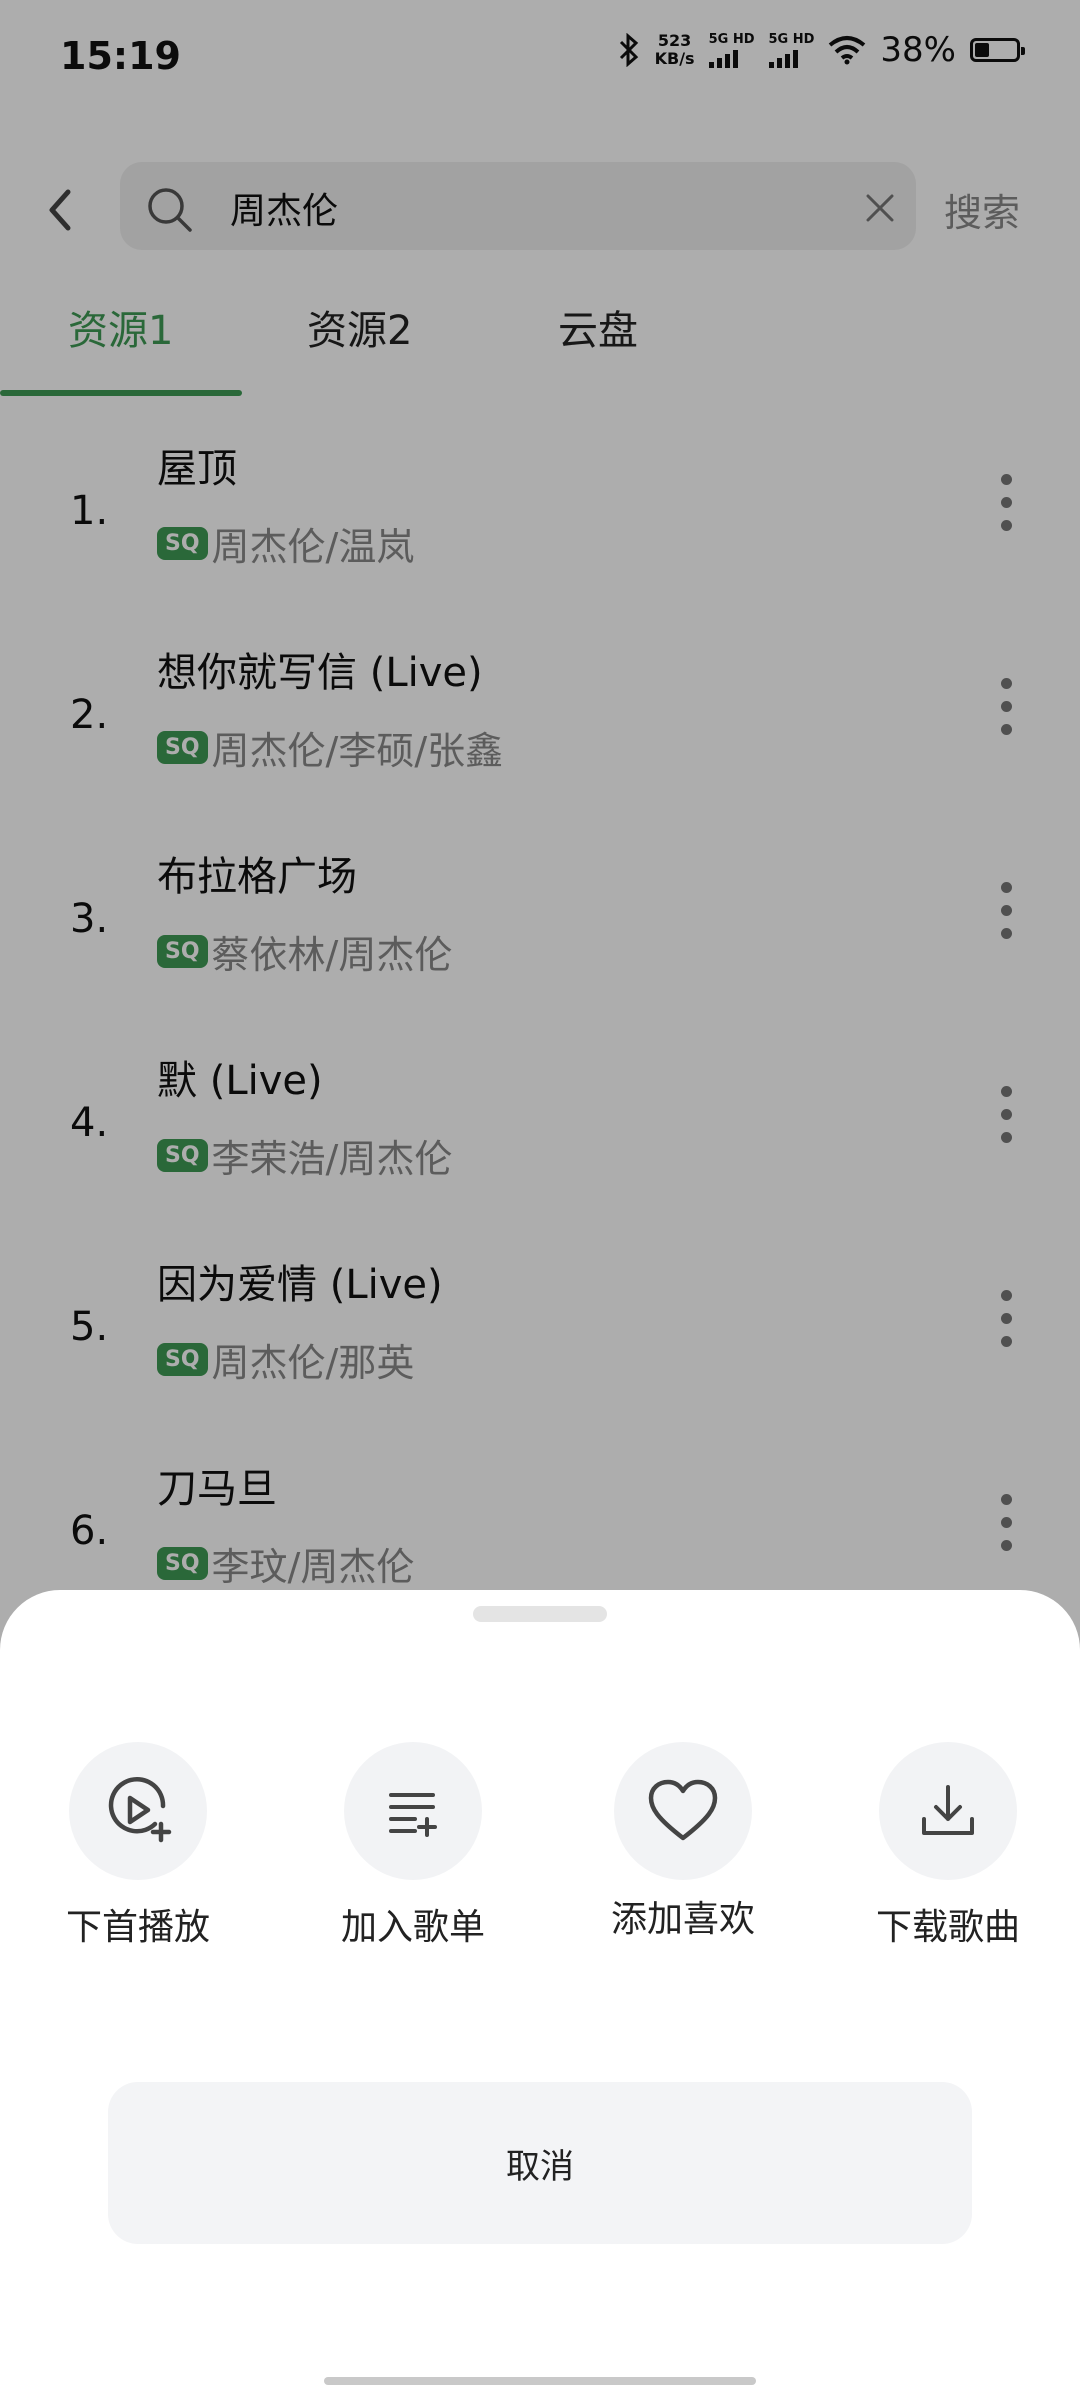 The height and width of the screenshot is (2388, 1080). What do you see at coordinates (682, 1919) in the screenshot?
I see `add-to-favorites-label: 添加喜欢` at bounding box center [682, 1919].